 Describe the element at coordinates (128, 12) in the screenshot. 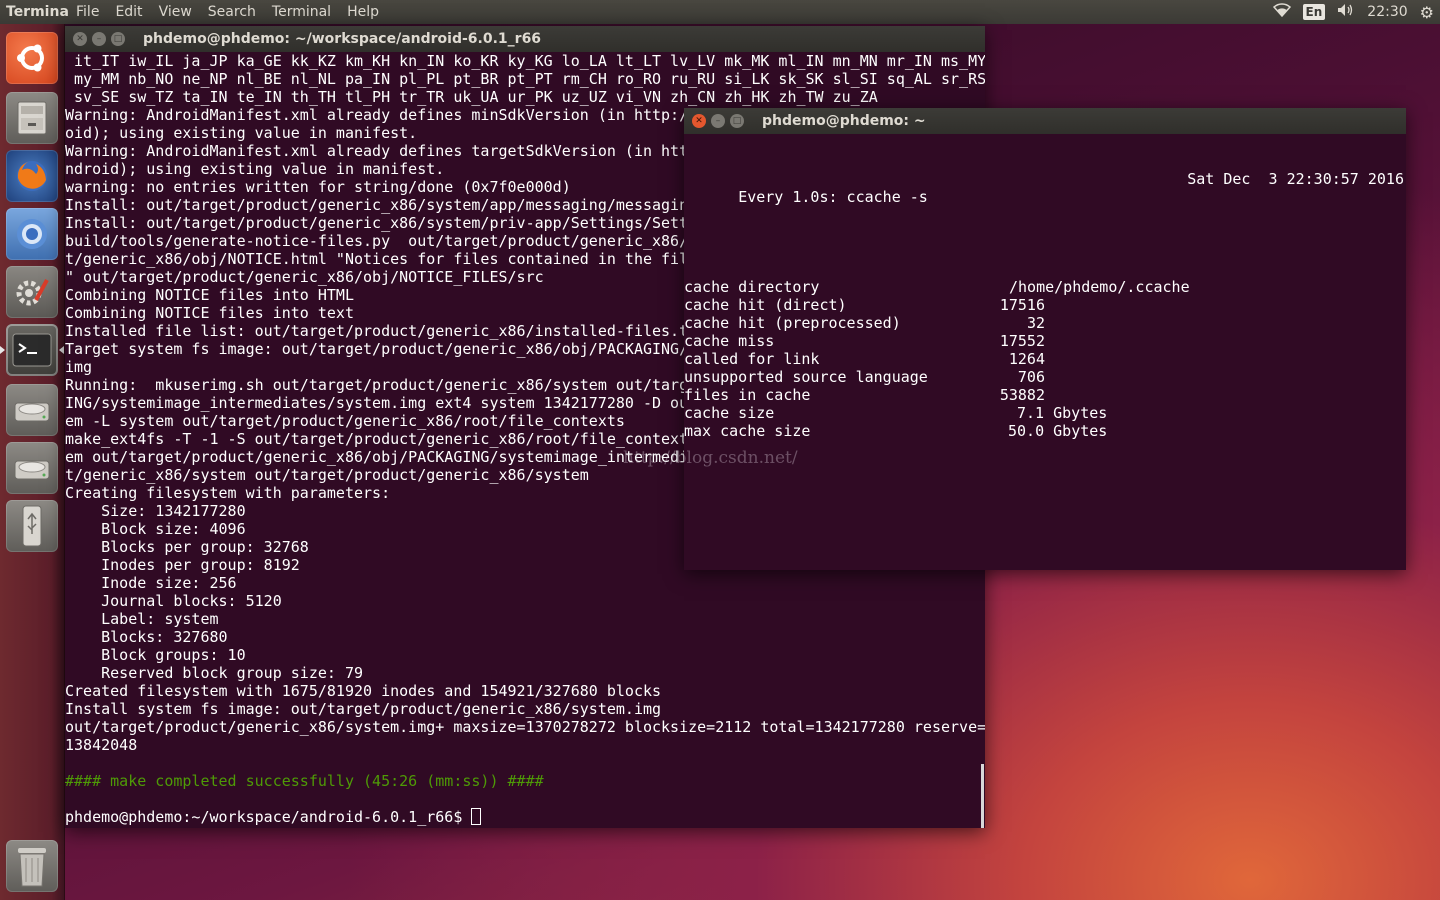

I see `menu-edit: Edit` at that location.